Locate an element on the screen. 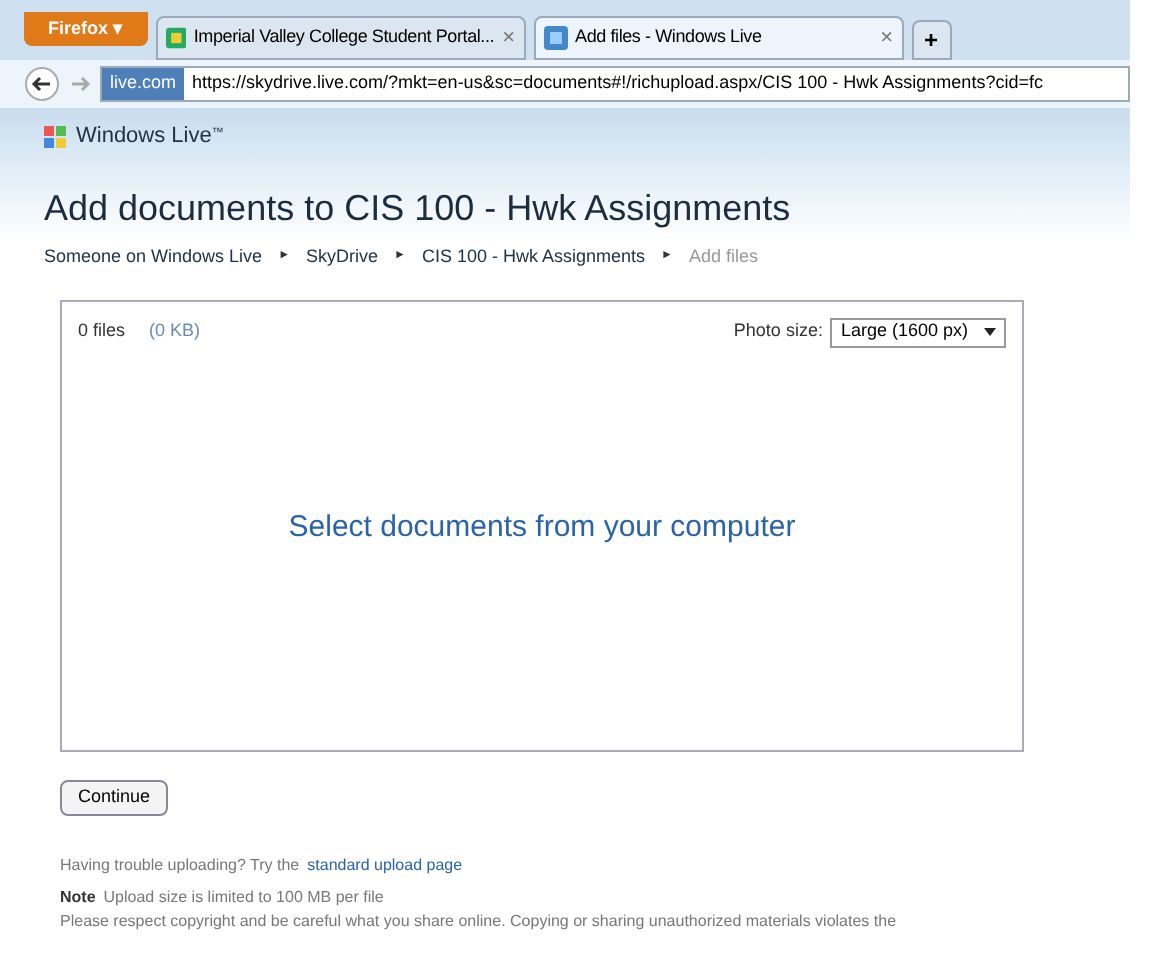  dropdown-caret-icon is located at coordinates (990, 332).